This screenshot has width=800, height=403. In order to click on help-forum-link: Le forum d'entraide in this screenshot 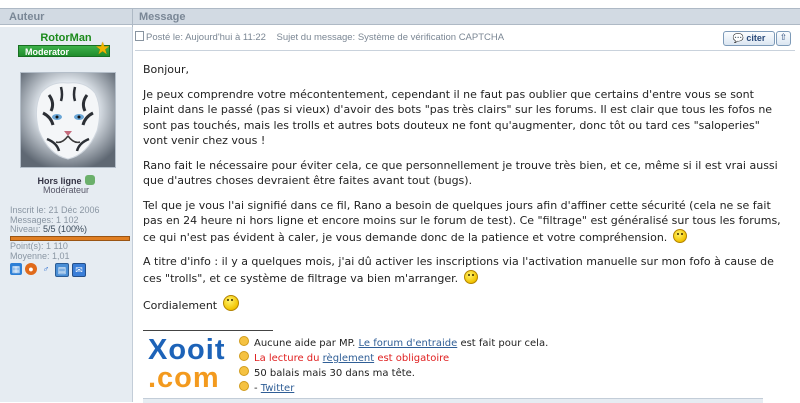, I will do `click(408, 343)`.